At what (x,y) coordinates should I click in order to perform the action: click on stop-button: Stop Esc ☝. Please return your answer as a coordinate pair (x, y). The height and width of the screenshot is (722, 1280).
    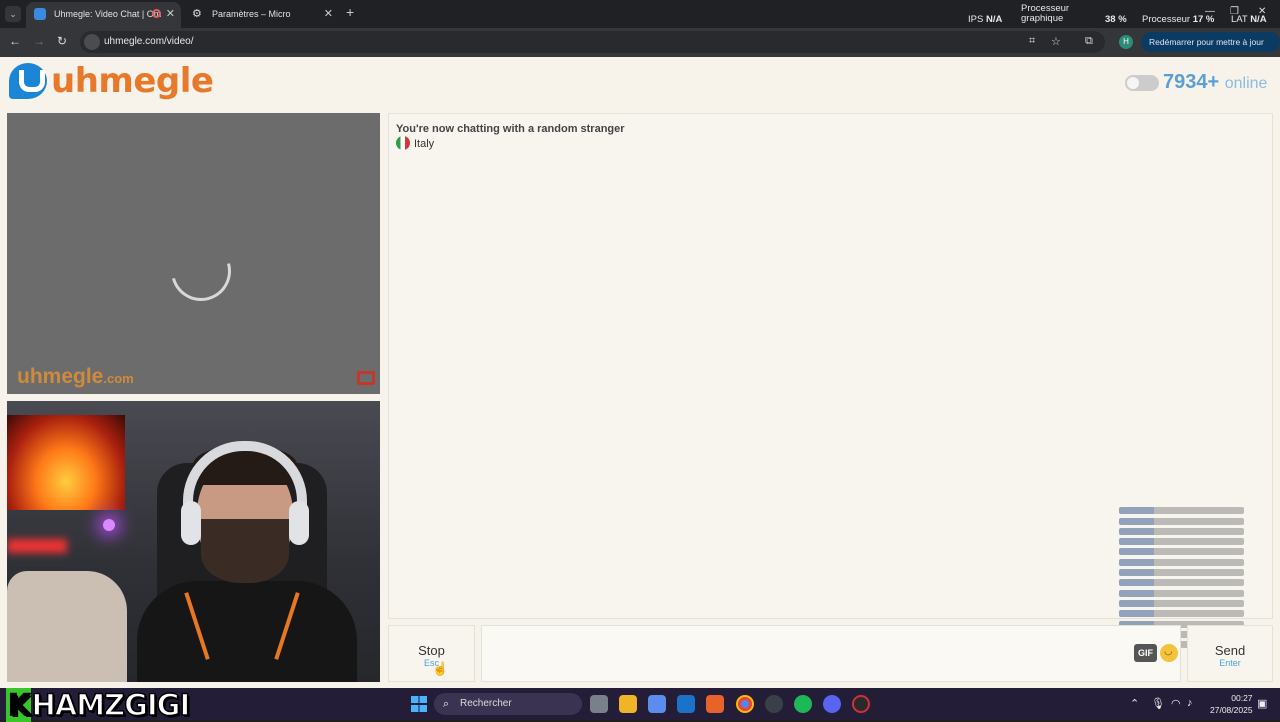
    Looking at the image, I should click on (431, 653).